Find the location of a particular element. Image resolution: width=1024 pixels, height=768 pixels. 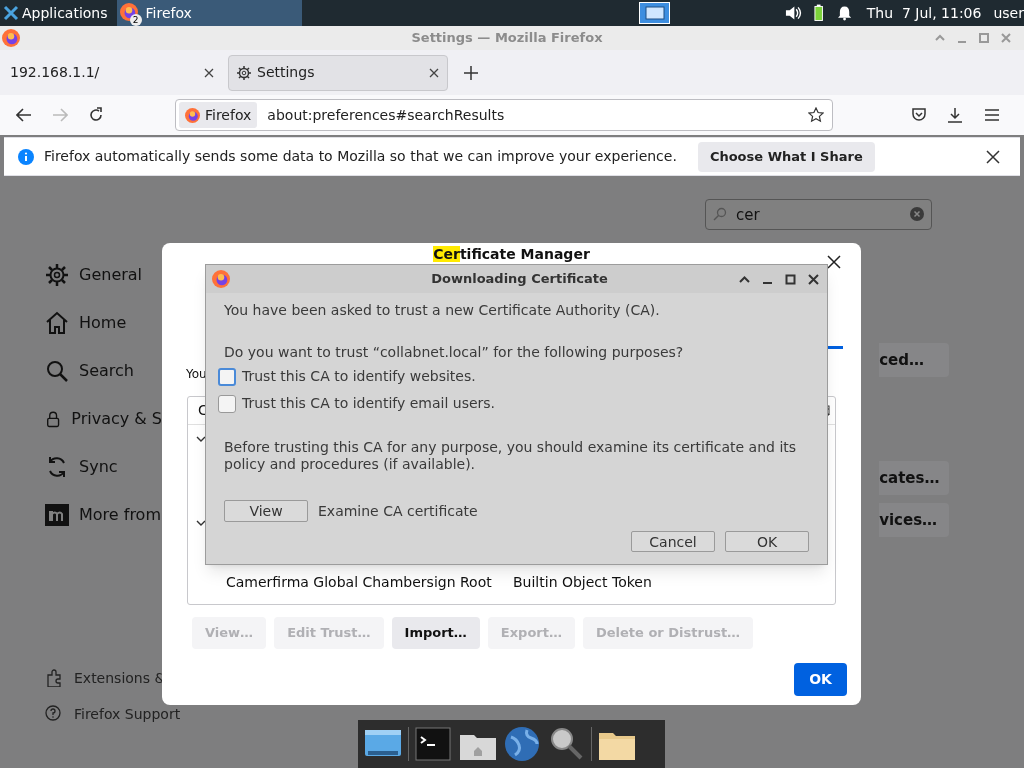

download-icon is located at coordinates (955, 115).